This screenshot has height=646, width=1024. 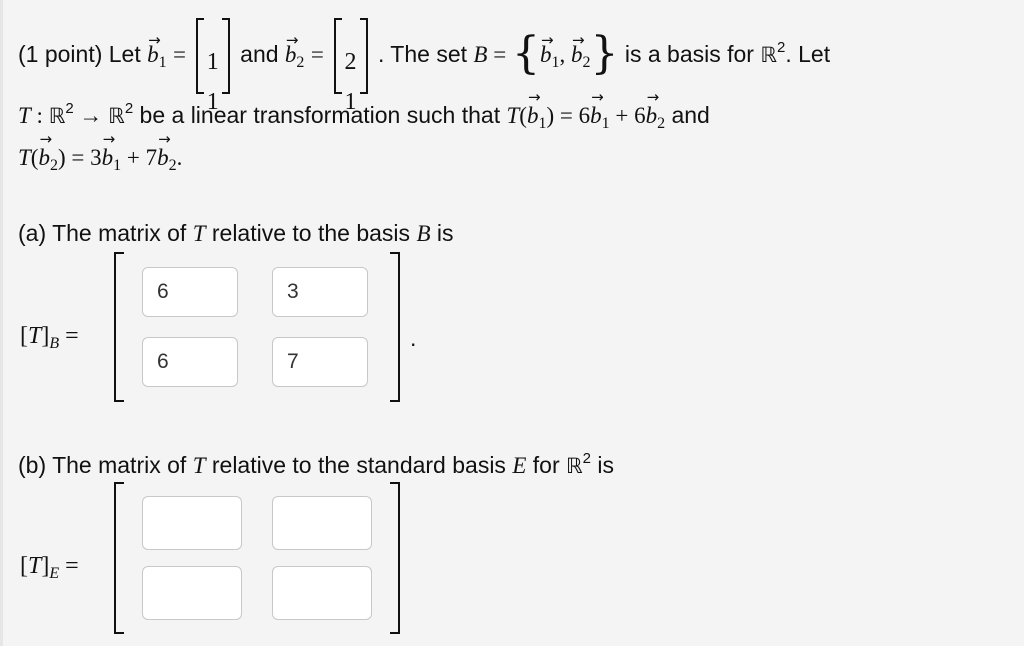 I want to click on points-label: (1 point) Let, so click(x=79, y=54).